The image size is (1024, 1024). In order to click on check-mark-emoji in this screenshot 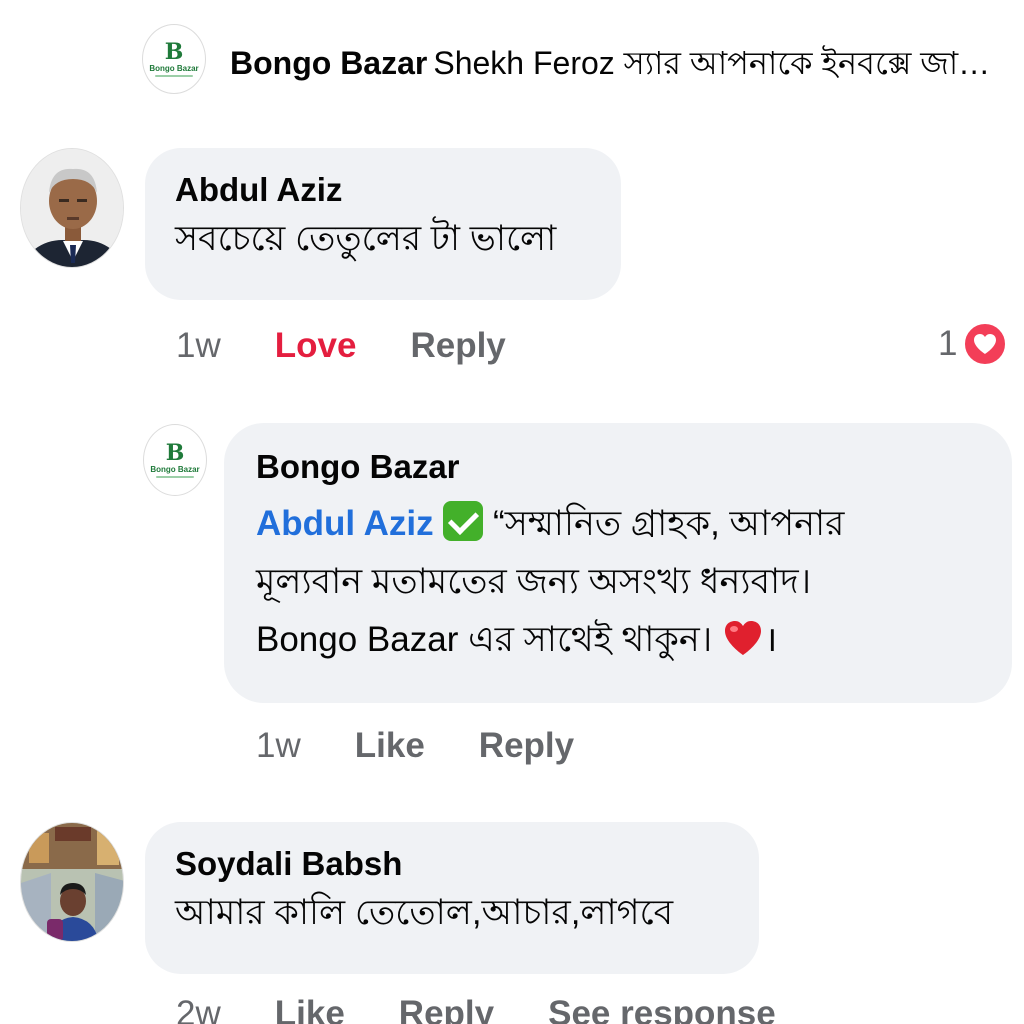, I will do `click(463, 521)`.